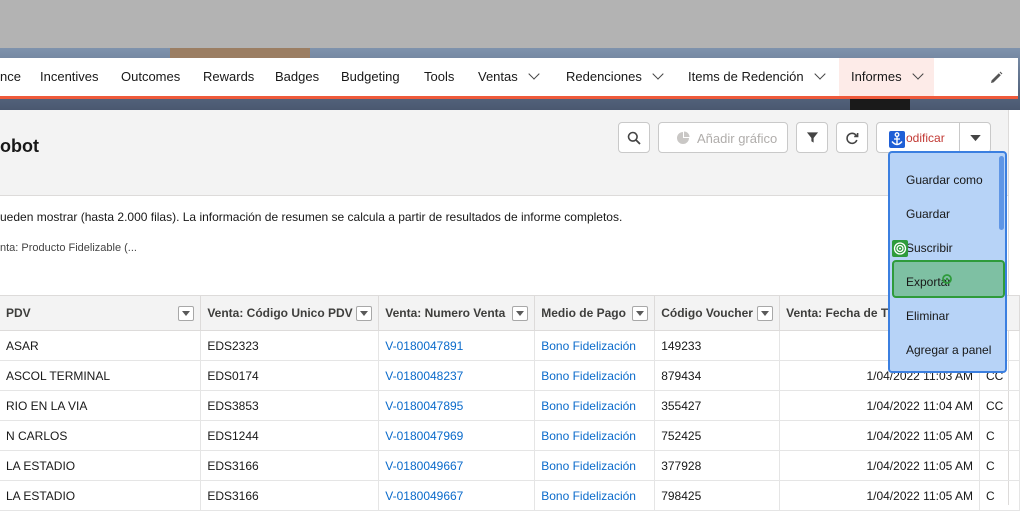 Image resolution: width=1020 pixels, height=511 pixels. I want to click on modify-label: odificar, so click(925, 138).